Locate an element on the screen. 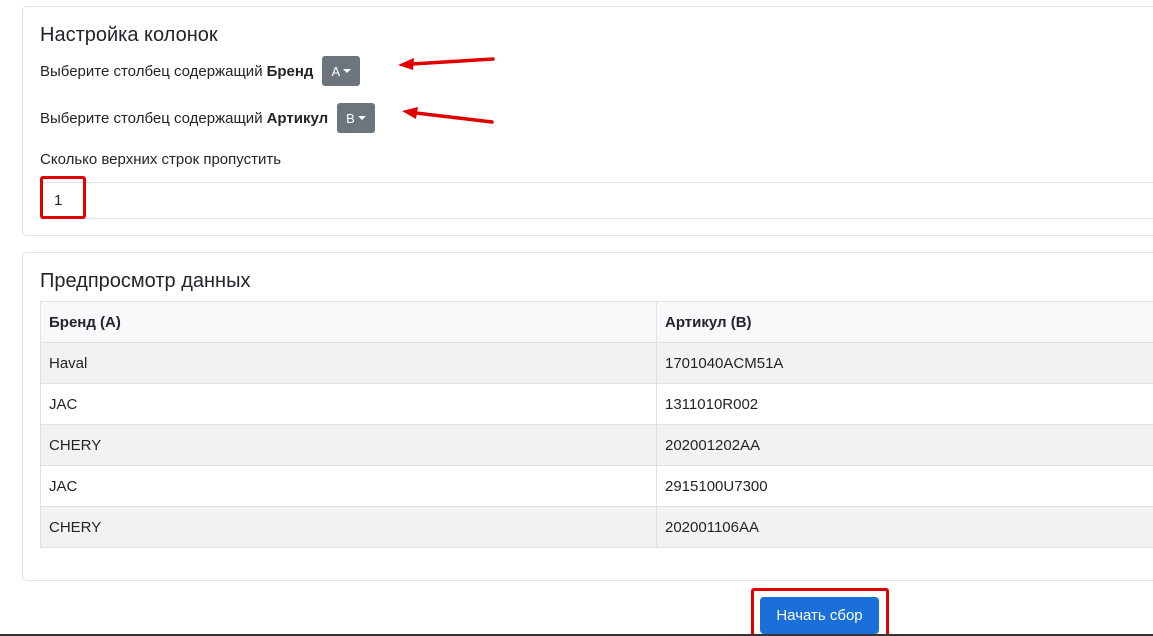  article-column-row: Выберите столбец содержащий Артикул B is located at coordinates (207, 118).